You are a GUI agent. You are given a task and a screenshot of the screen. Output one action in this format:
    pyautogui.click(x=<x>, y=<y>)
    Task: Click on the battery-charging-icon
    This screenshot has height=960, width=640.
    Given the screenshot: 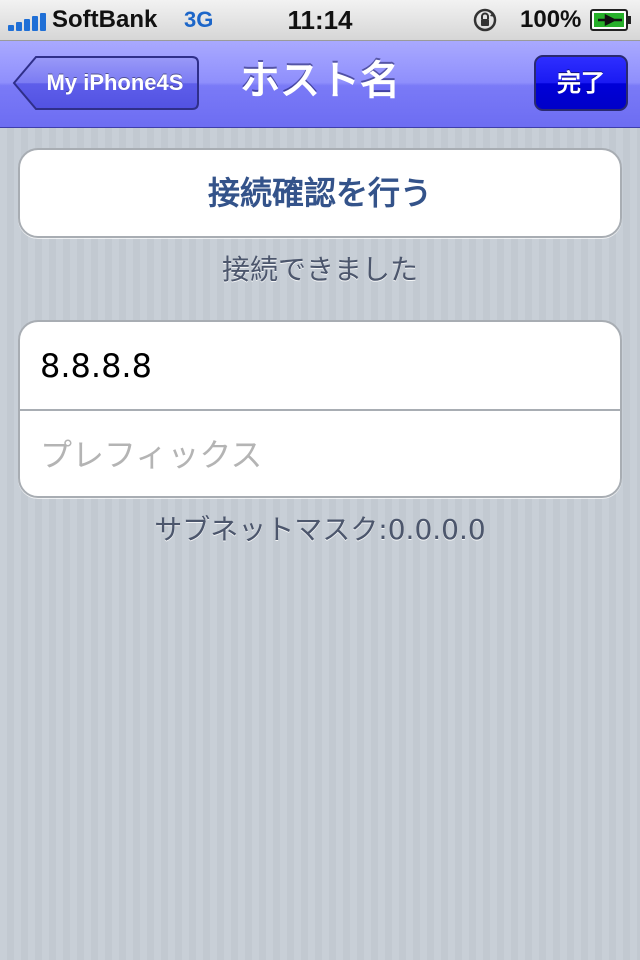 What is the action you would take?
    pyautogui.click(x=610, y=20)
    